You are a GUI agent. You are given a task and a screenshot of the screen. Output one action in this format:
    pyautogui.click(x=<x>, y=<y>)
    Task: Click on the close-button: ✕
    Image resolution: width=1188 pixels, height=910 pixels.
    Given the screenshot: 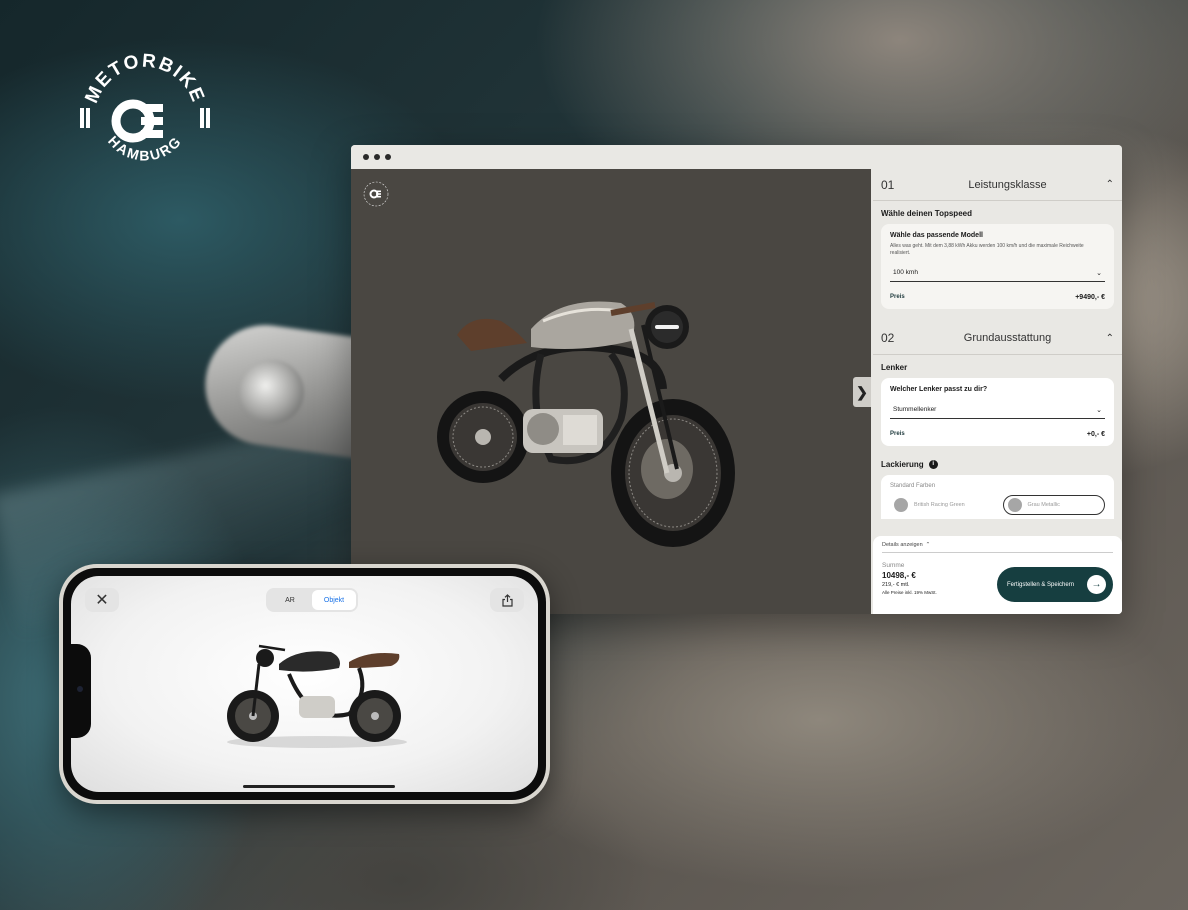 What is the action you would take?
    pyautogui.click(x=102, y=600)
    